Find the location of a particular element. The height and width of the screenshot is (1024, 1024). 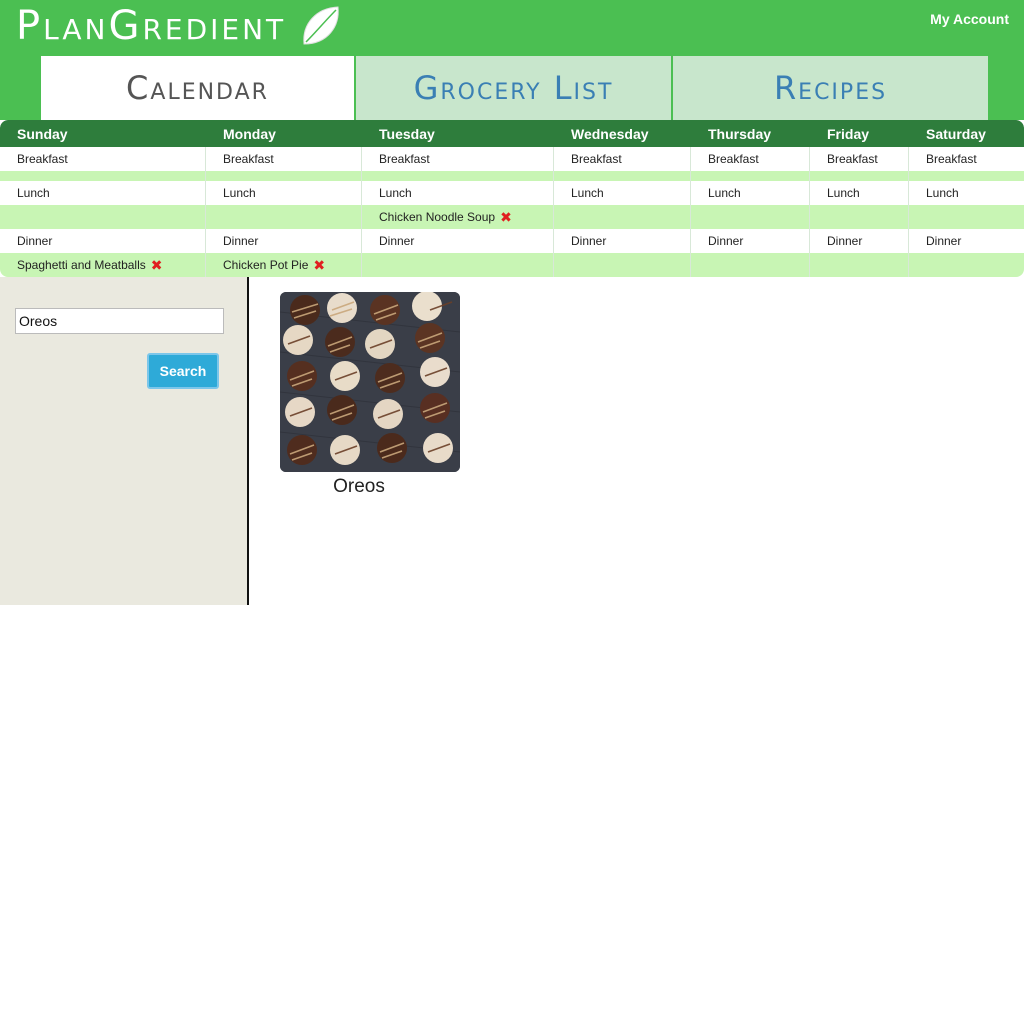

recipe-title: Oreos is located at coordinates (359, 487).